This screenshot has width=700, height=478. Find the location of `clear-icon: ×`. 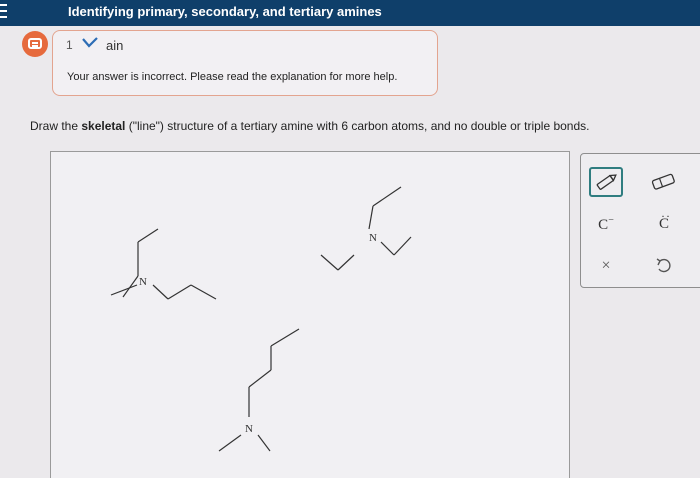

clear-icon: × is located at coordinates (606, 265).